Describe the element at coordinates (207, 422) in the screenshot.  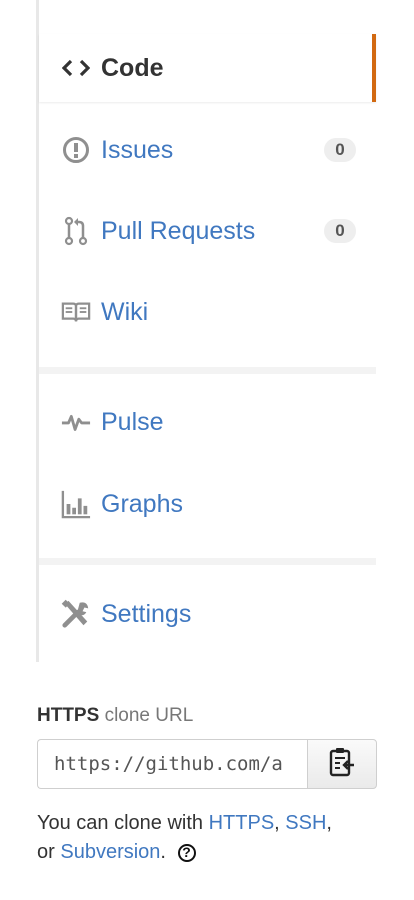
I see `nav-item-pulse: Pulse` at that location.